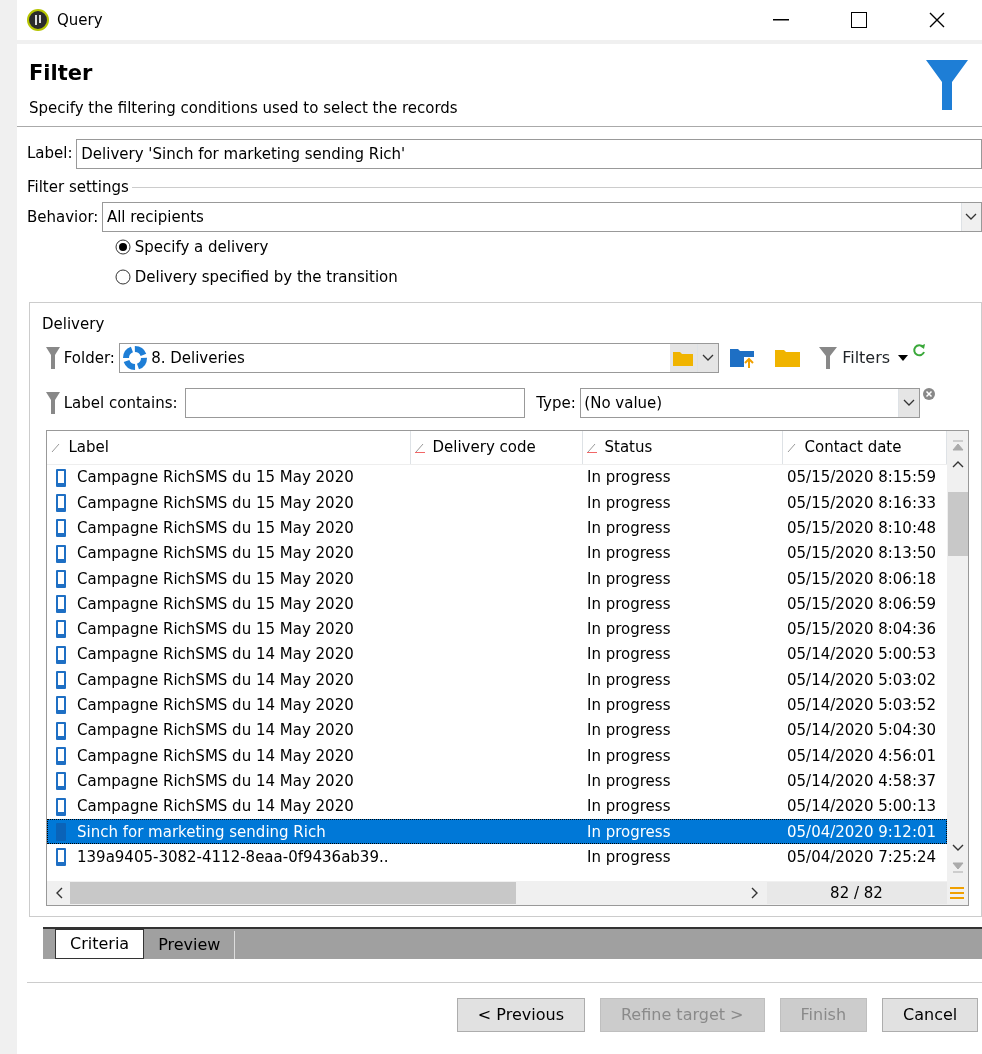 Image resolution: width=982 pixels, height=1054 pixels. Describe the element at coordinates (957, 848) in the screenshot. I see `scroll-down-icon` at that location.